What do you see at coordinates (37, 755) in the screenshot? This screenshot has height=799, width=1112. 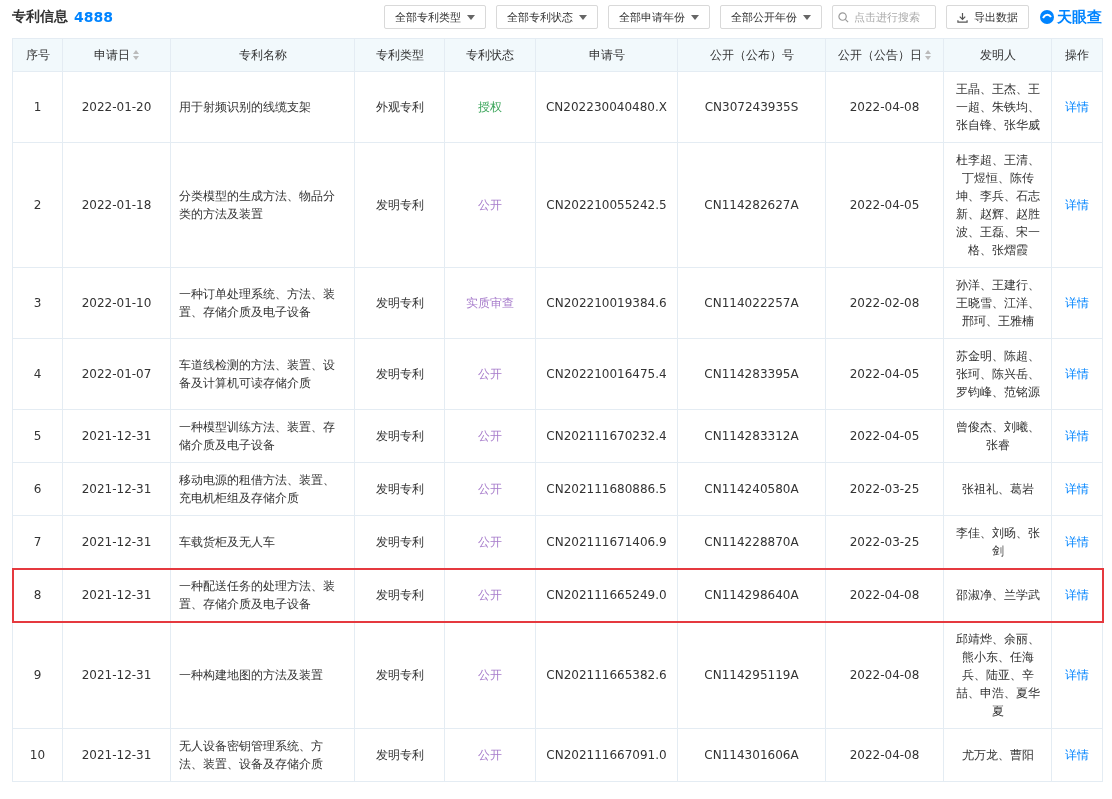 I see `table-cell: 10` at bounding box center [37, 755].